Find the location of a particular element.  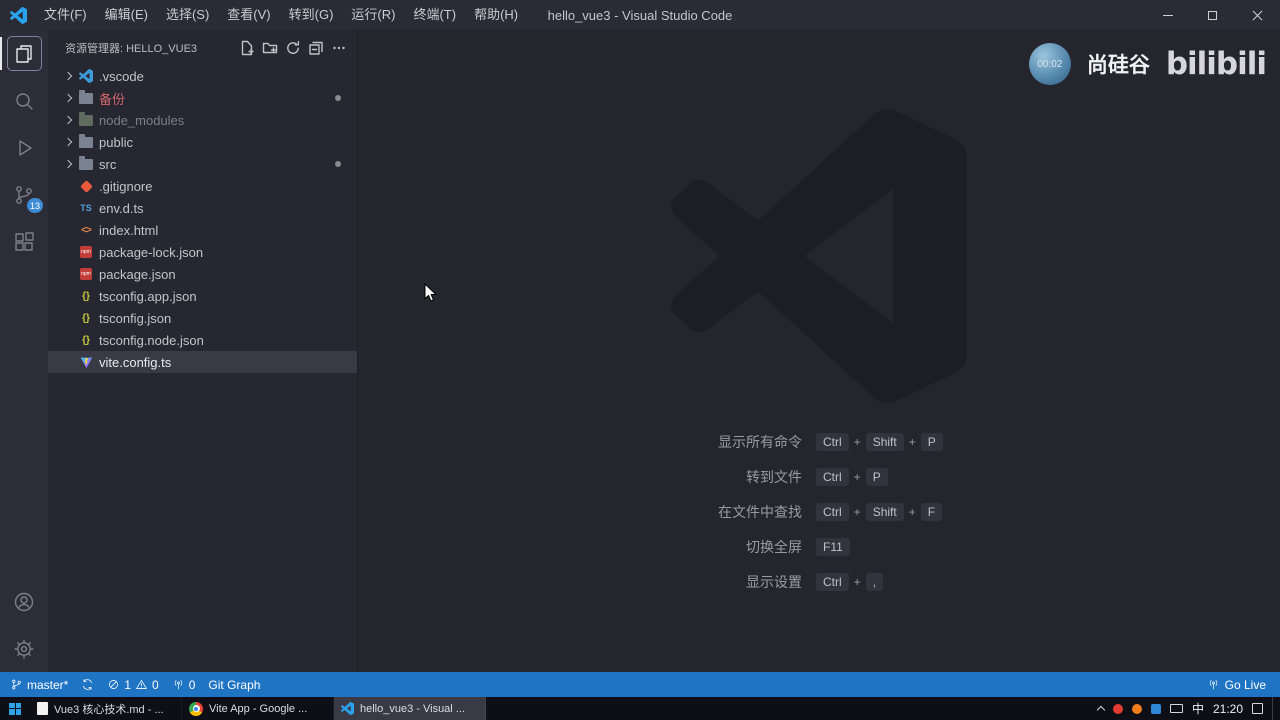

files-icon is located at coordinates (24, 53).